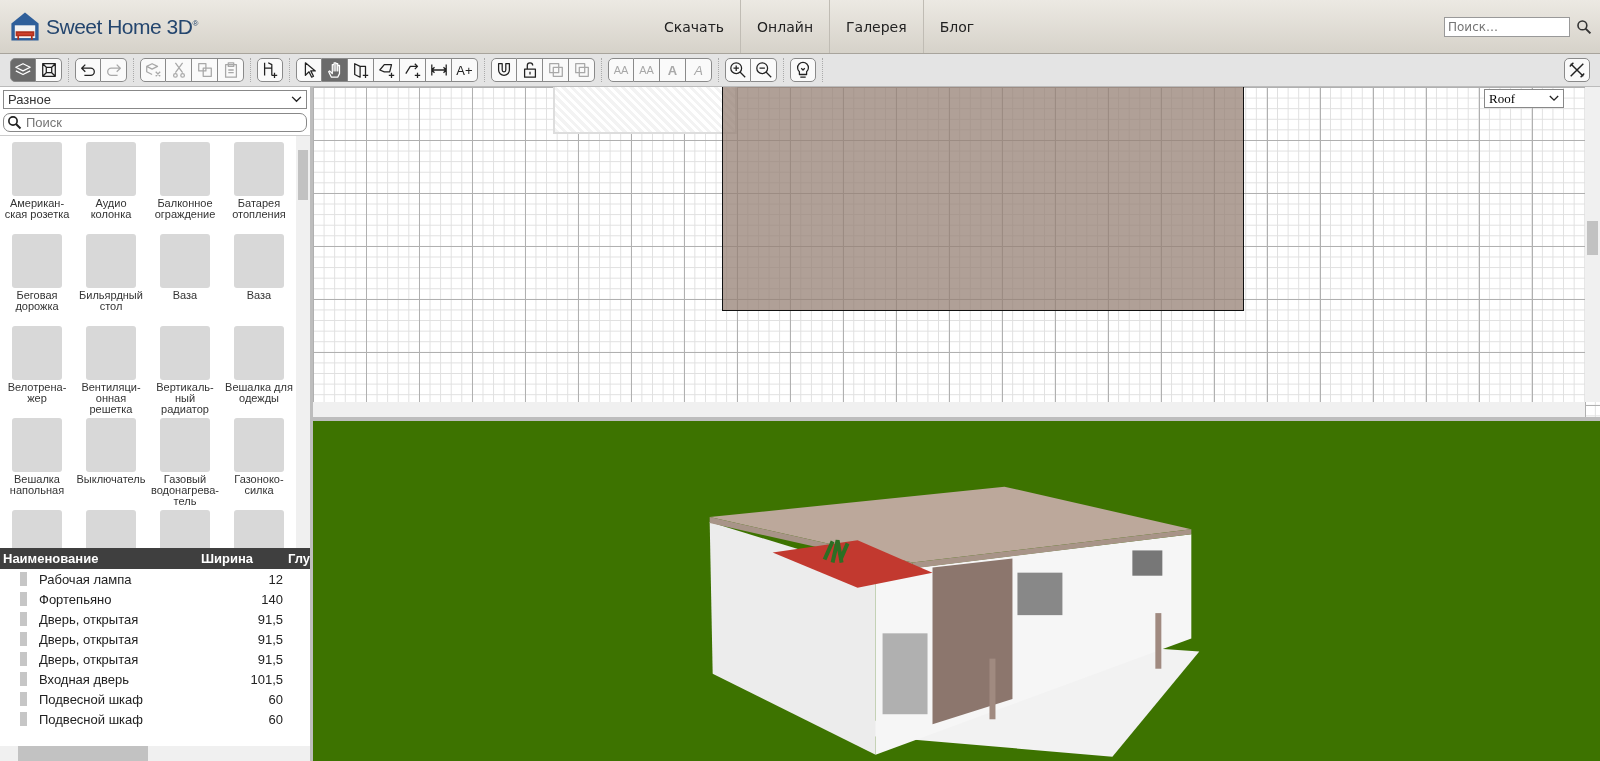 Image resolution: width=1600 pixels, height=761 pixels. I want to click on catalog-item: Аудио колонка, so click(111, 188).